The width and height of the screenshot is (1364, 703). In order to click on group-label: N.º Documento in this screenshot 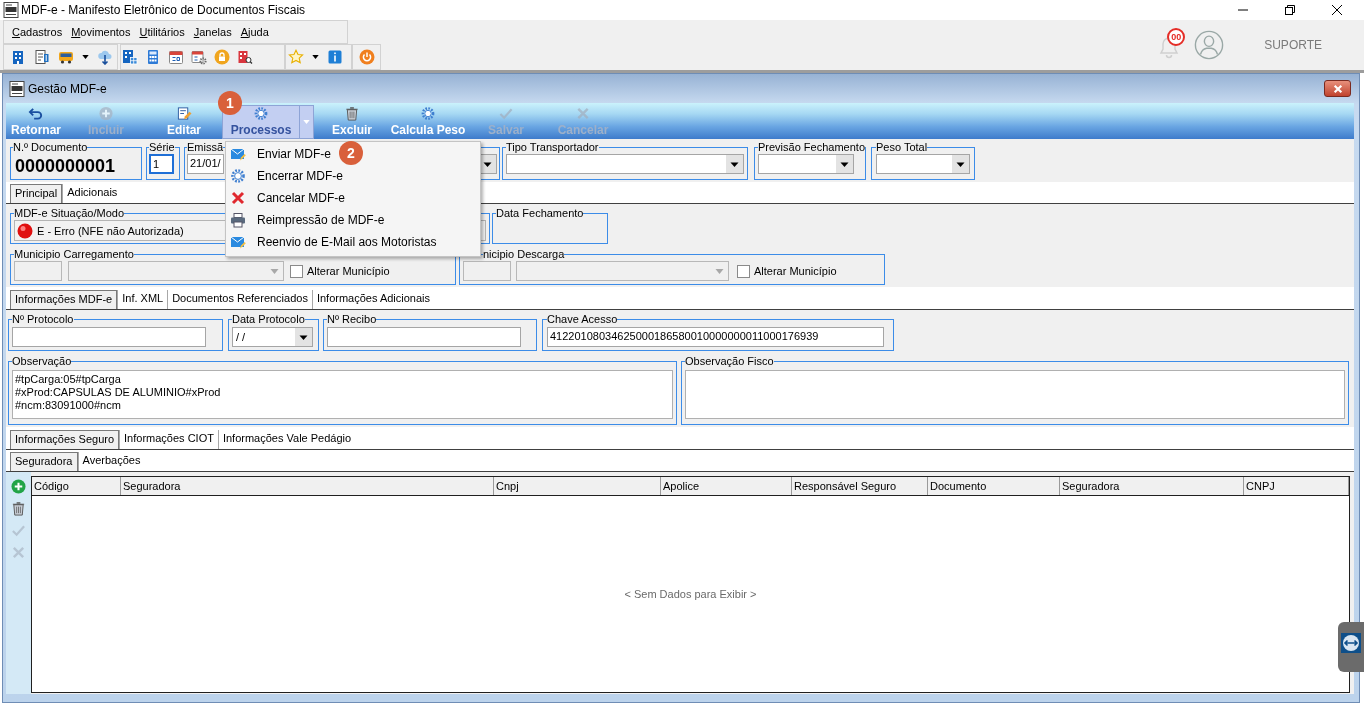, I will do `click(50, 147)`.